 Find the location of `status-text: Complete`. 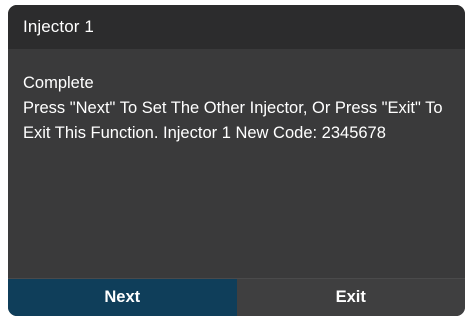

status-text: Complete is located at coordinates (58, 83).